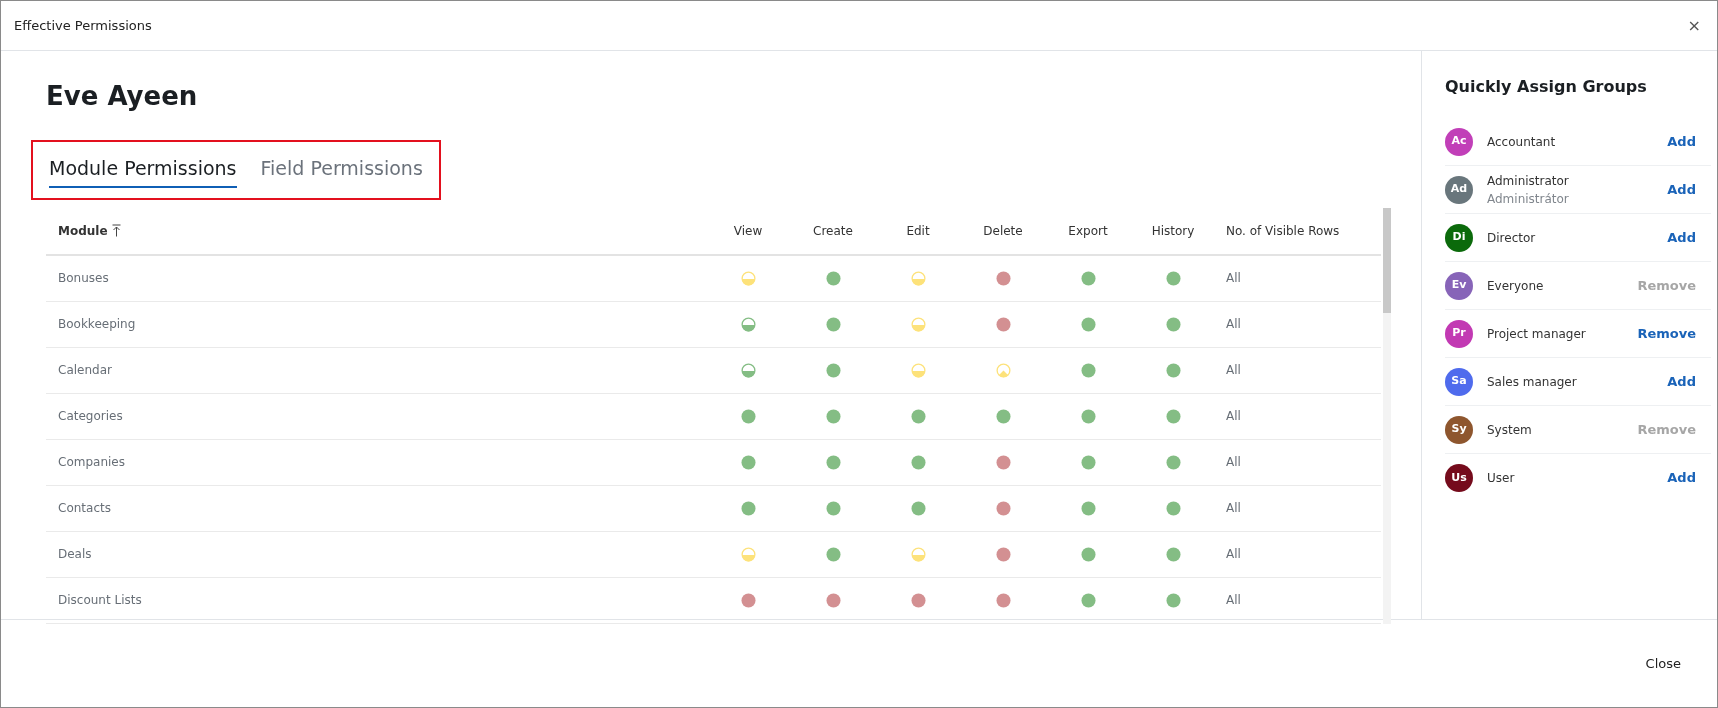  I want to click on scrollbar, so click(1387, 415).